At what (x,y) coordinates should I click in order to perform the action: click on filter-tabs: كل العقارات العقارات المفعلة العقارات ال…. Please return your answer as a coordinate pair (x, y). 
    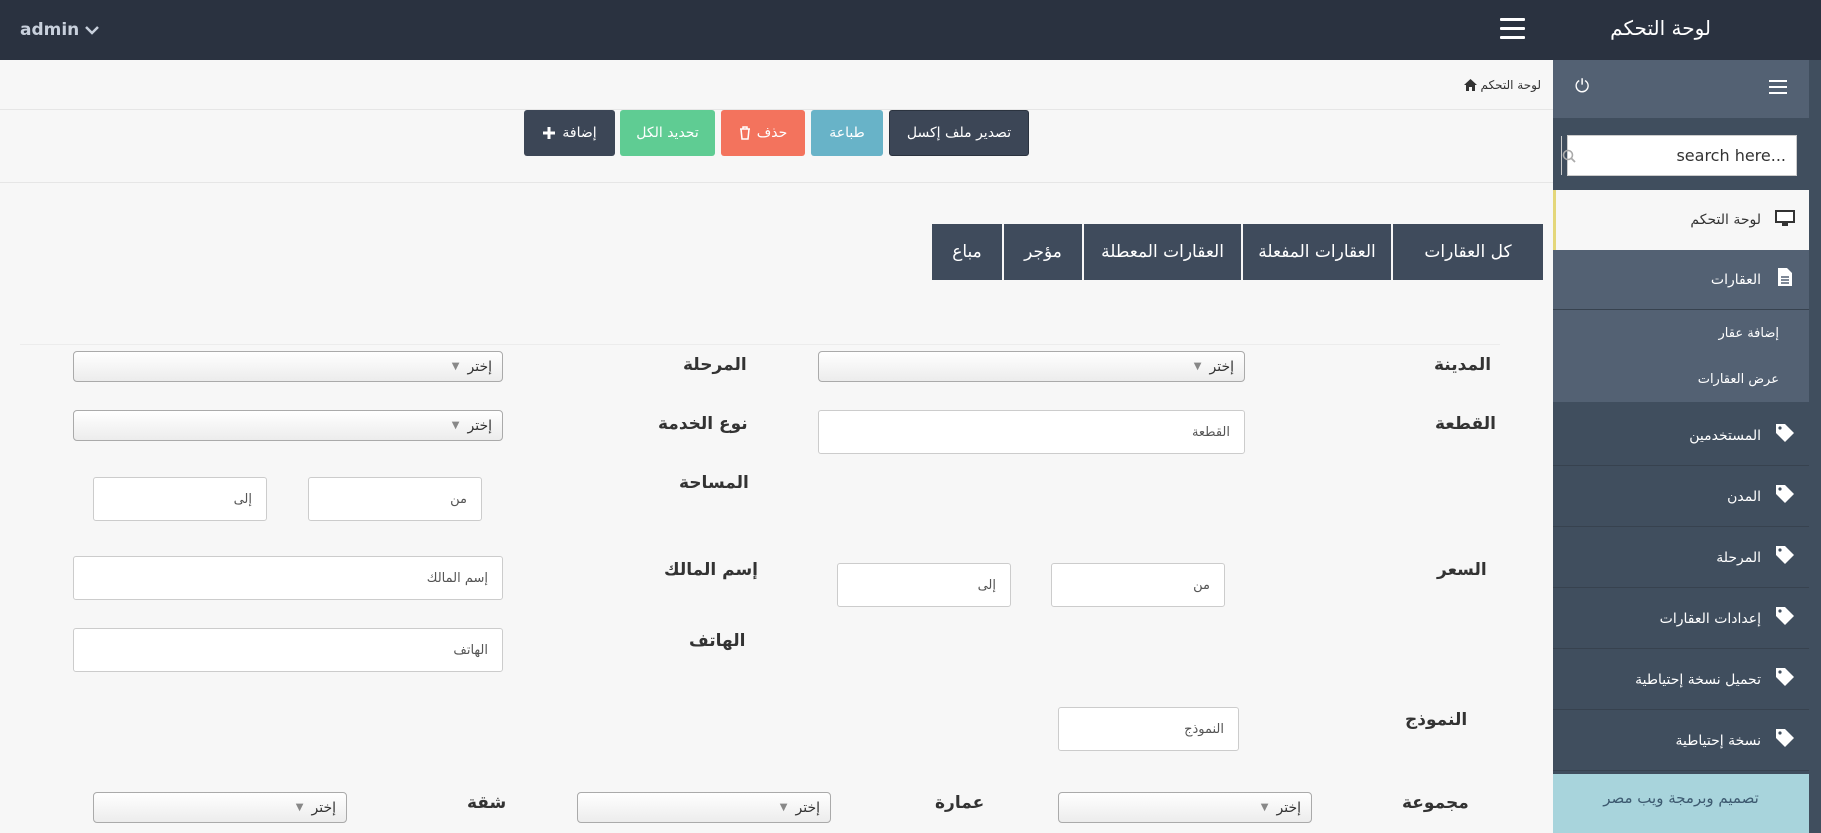
    Looking at the image, I should click on (1237, 252).